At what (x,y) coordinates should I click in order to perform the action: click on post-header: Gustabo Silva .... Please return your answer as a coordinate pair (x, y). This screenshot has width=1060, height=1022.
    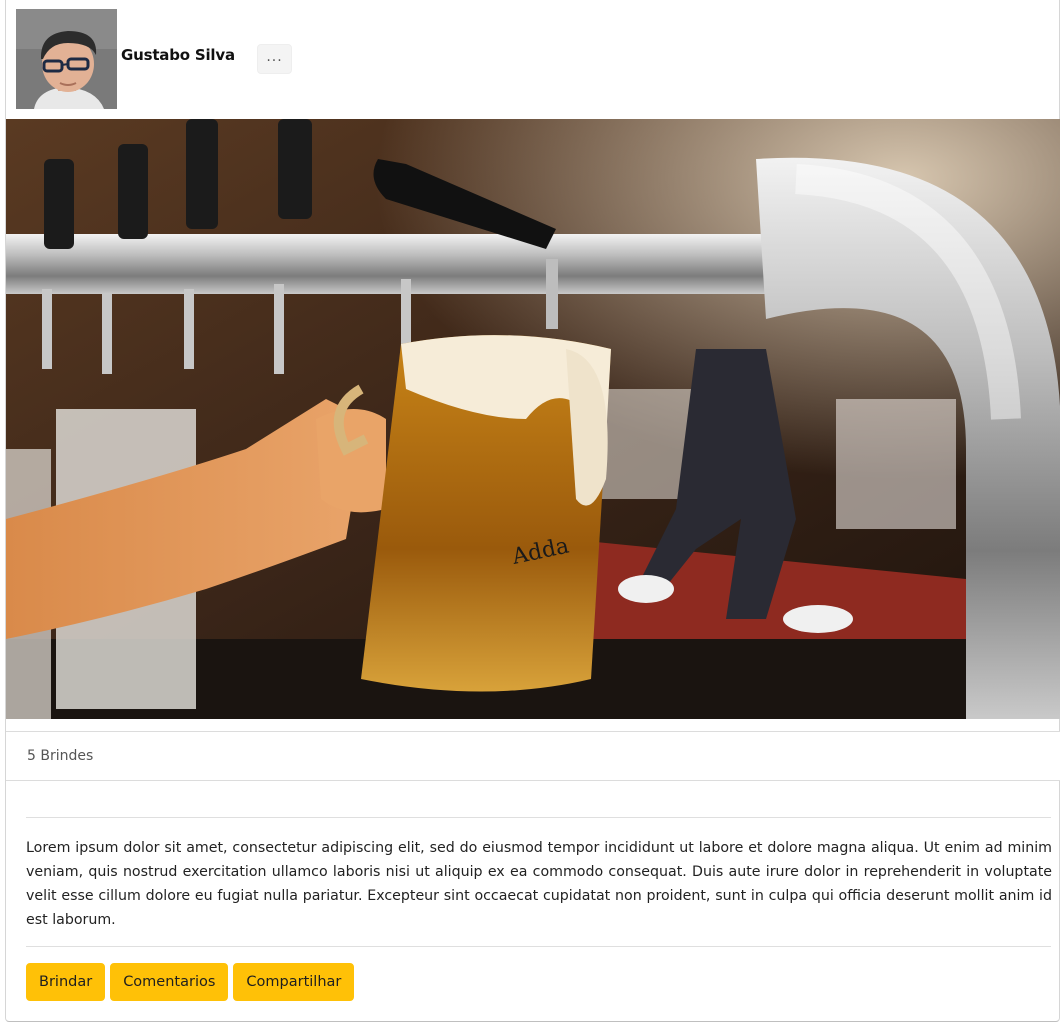
    Looking at the image, I should click on (533, 59).